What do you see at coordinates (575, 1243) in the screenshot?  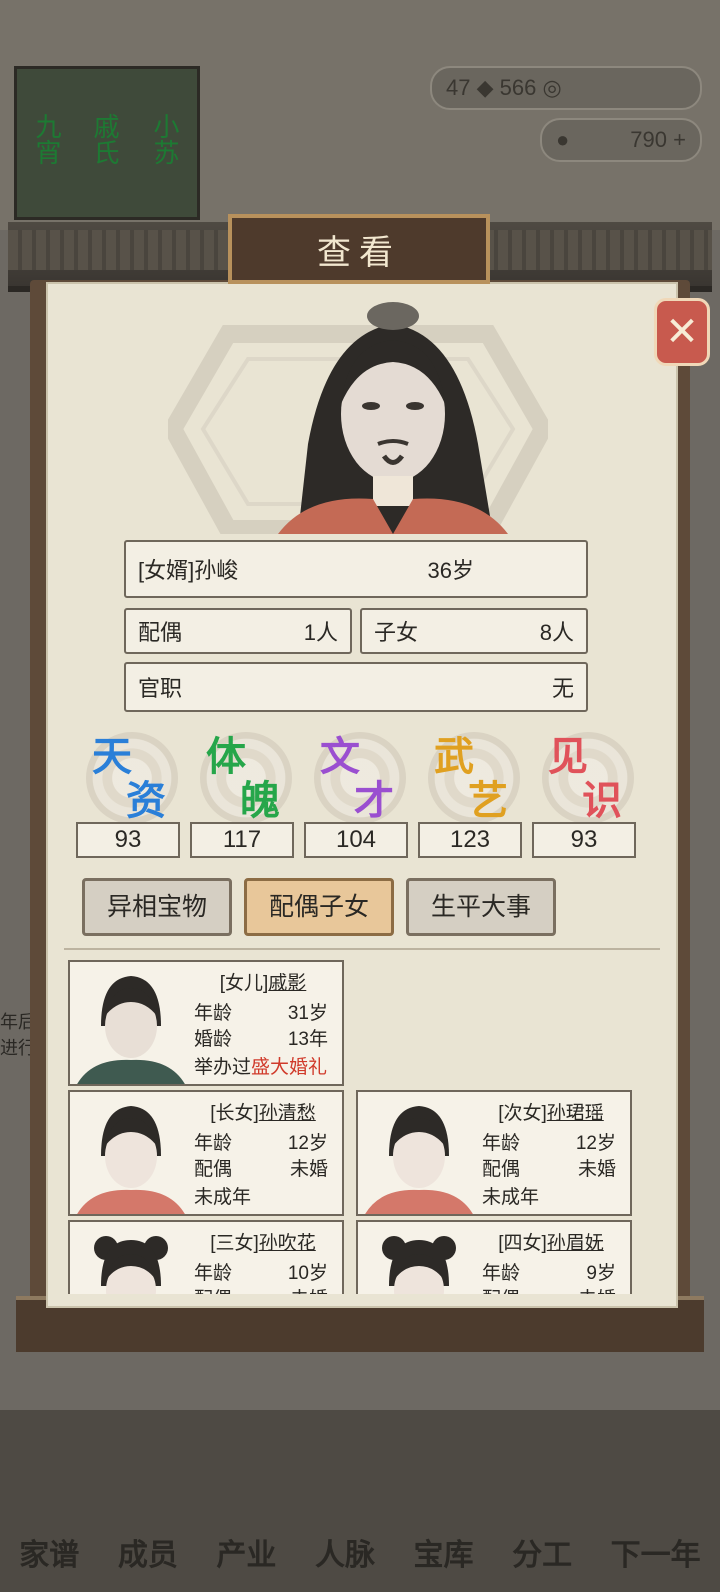 I see `member-name: 孙眉妩` at bounding box center [575, 1243].